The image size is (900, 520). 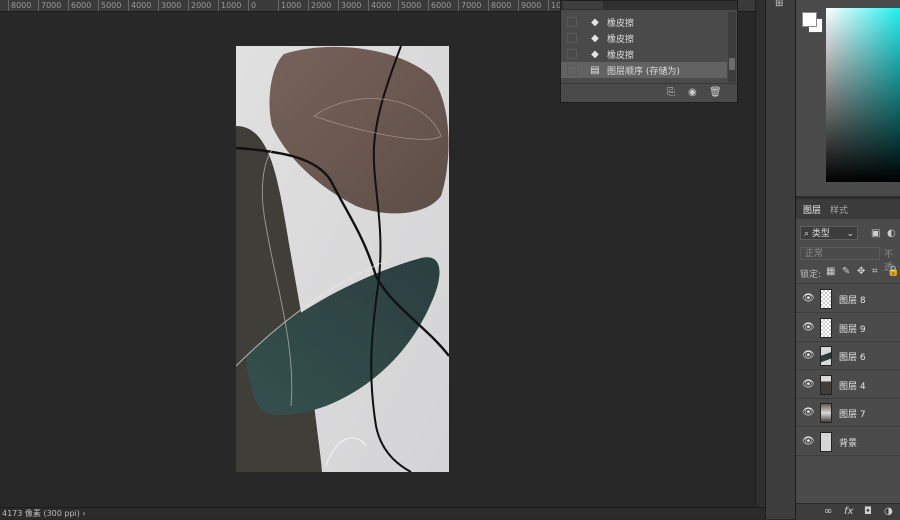 I want to click on document-icon: ▤, so click(x=595, y=70).